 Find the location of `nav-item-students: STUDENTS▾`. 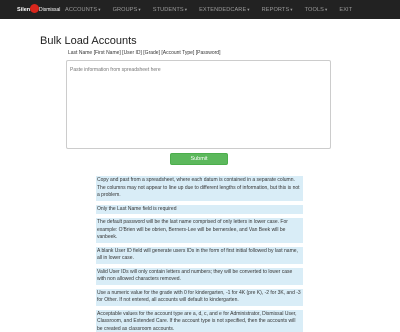

nav-item-students: STUDENTS▾ is located at coordinates (170, 10).